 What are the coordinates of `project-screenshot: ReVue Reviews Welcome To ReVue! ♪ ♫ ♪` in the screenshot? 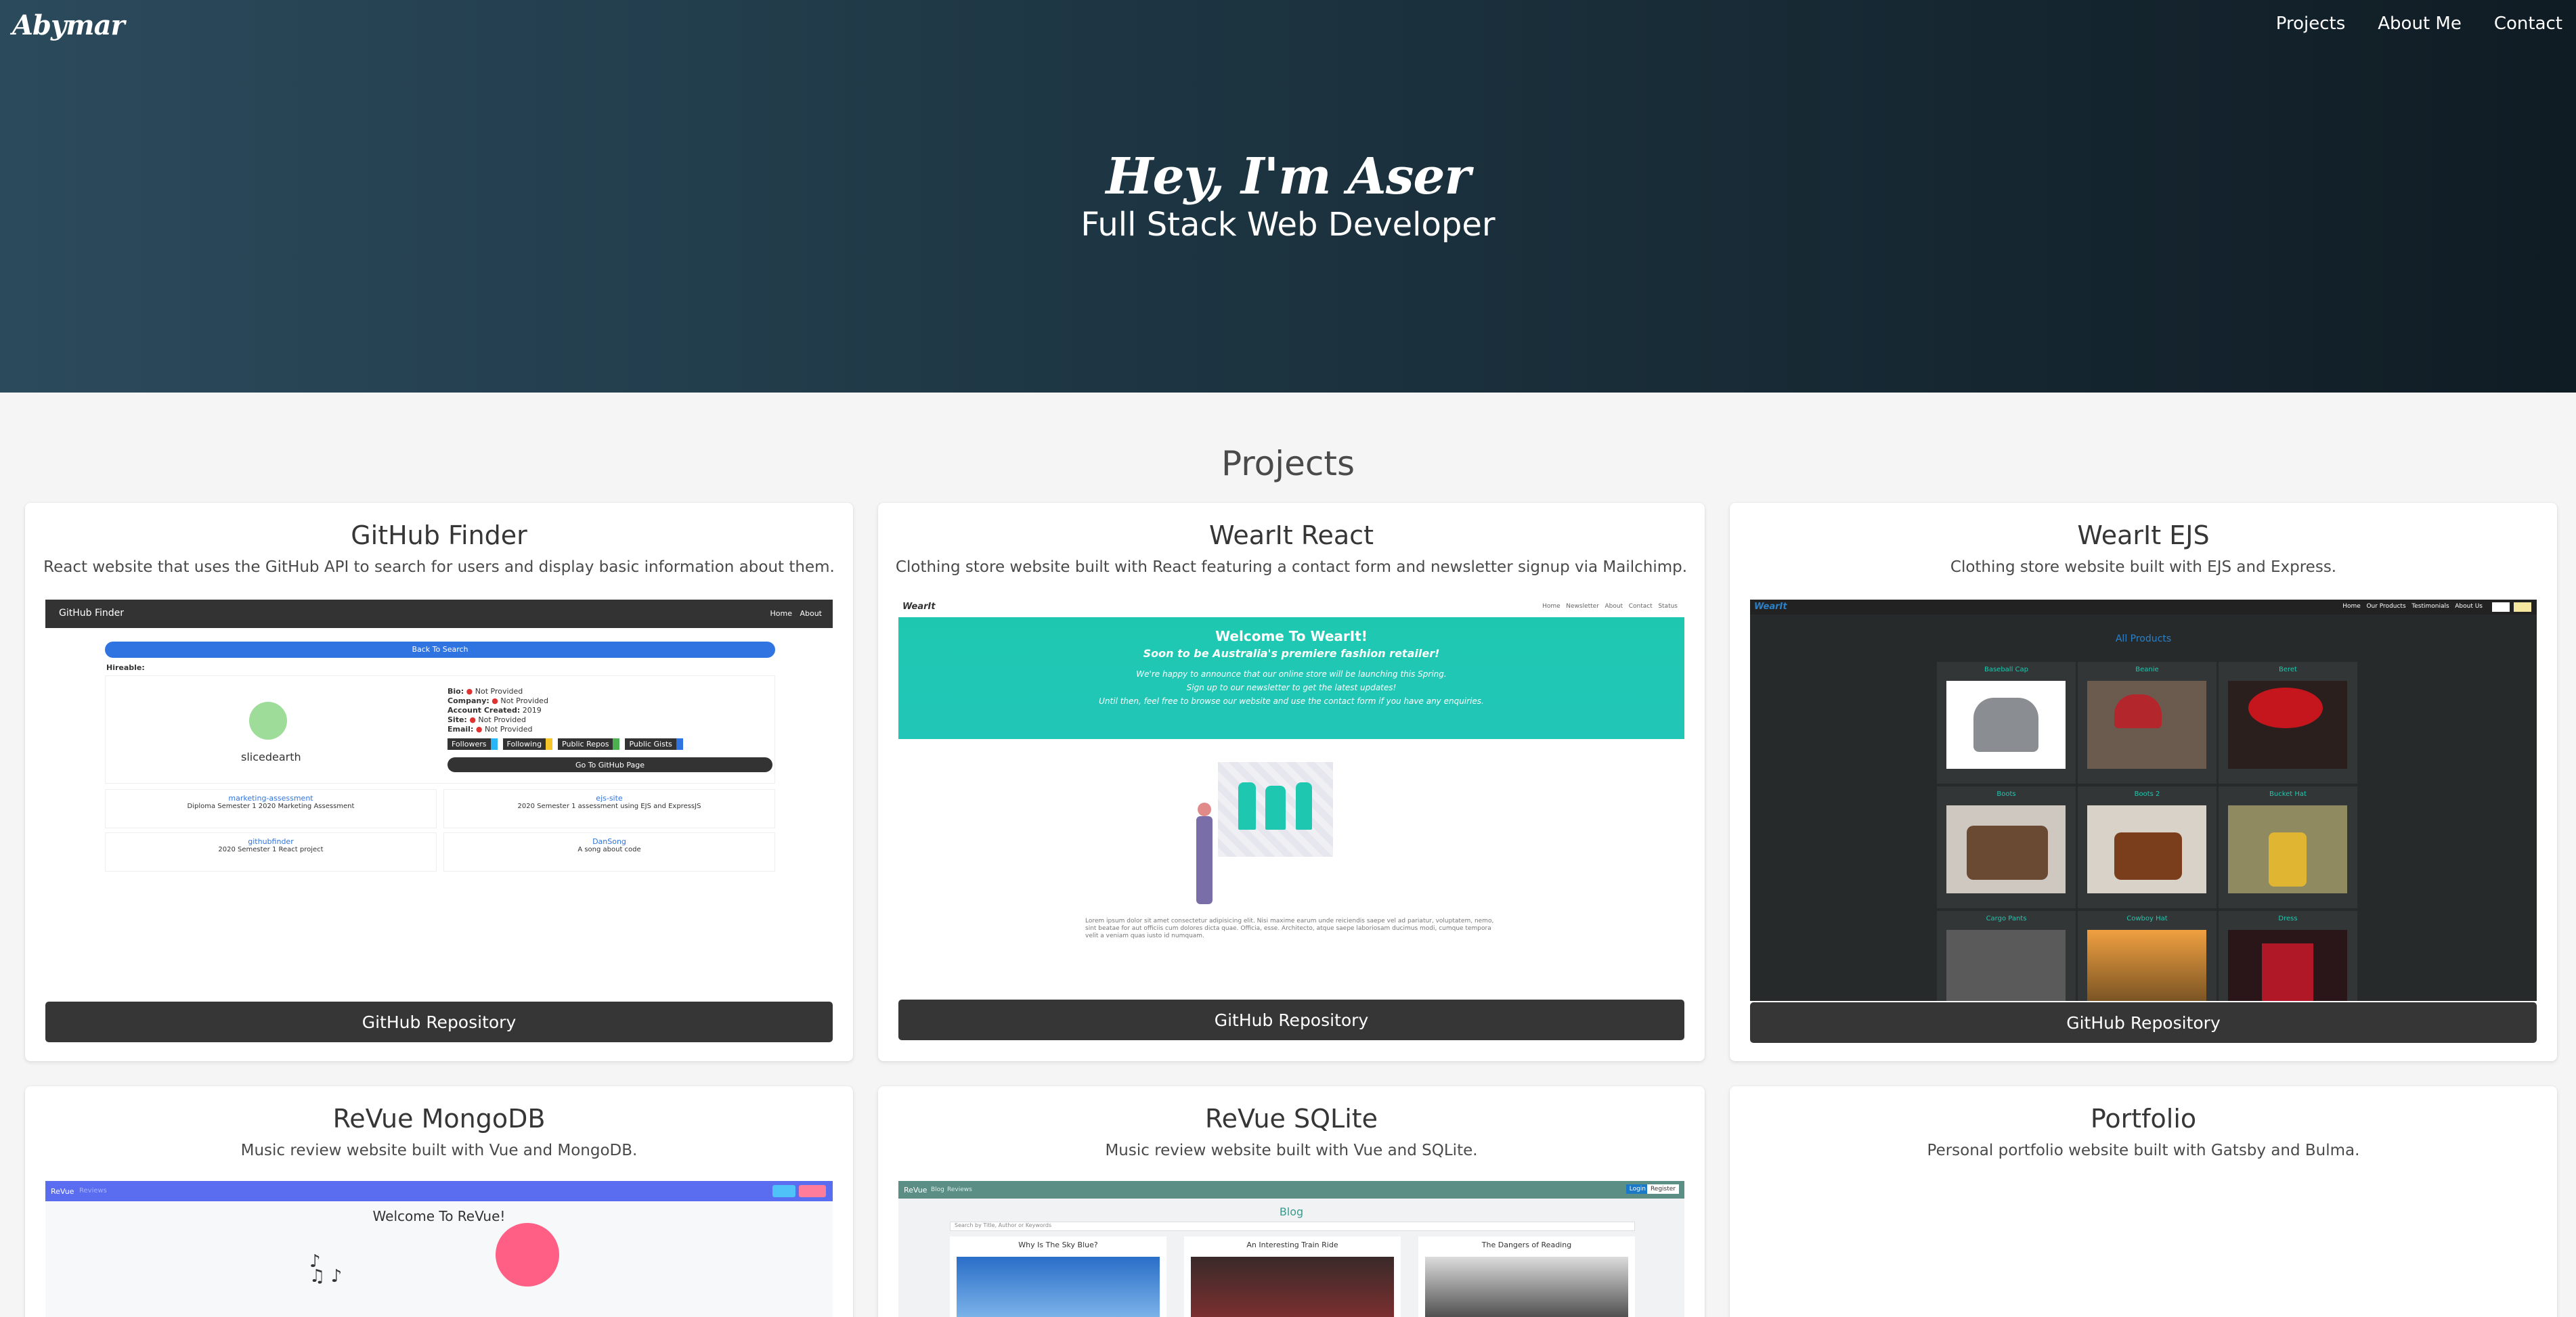 It's located at (439, 1249).